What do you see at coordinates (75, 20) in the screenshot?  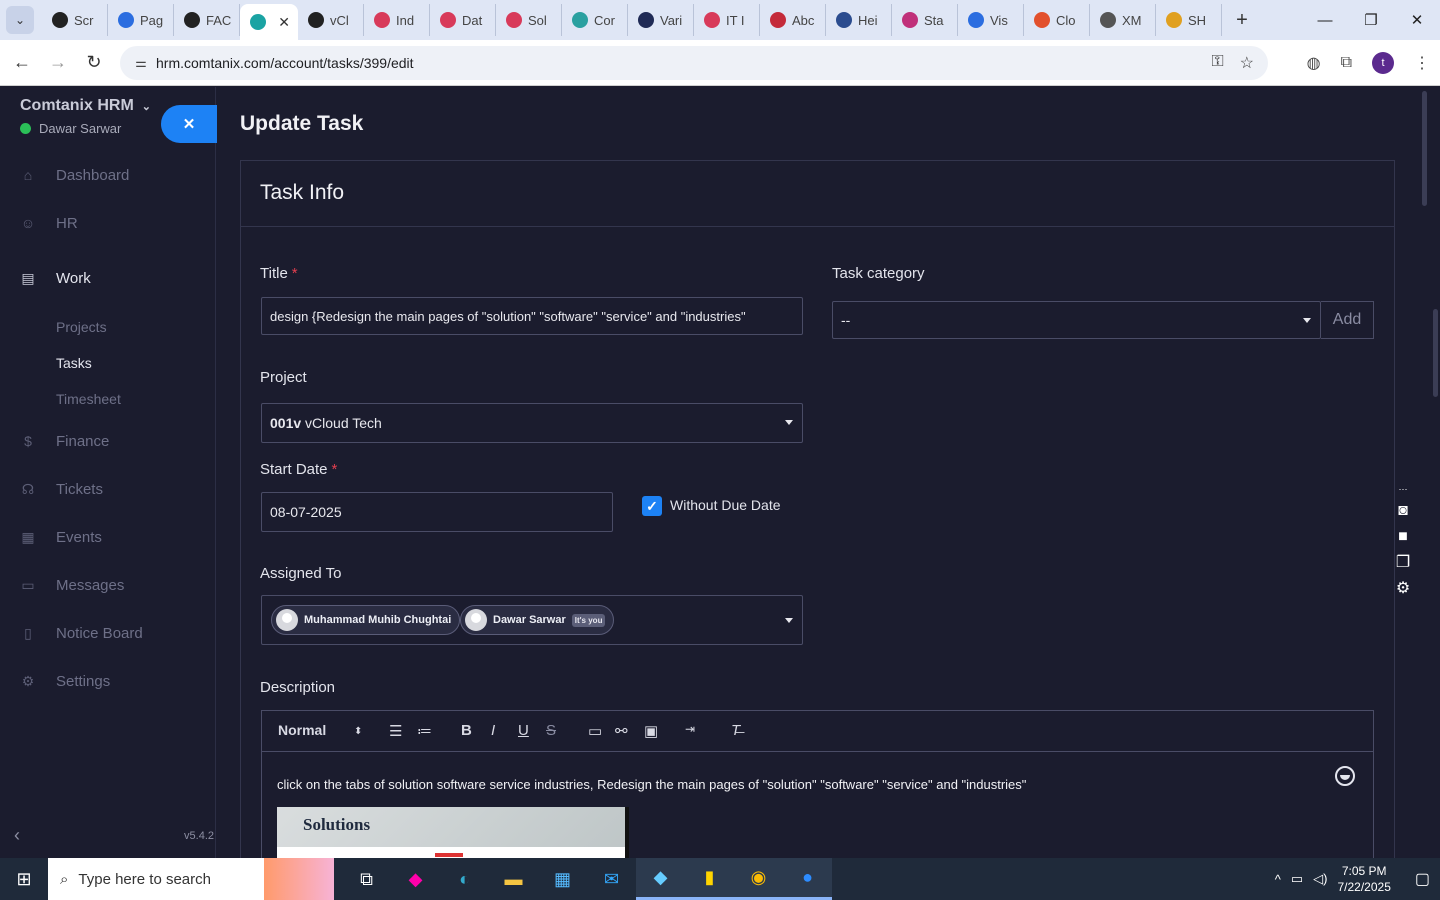 I see `browser-tab: Scr` at bounding box center [75, 20].